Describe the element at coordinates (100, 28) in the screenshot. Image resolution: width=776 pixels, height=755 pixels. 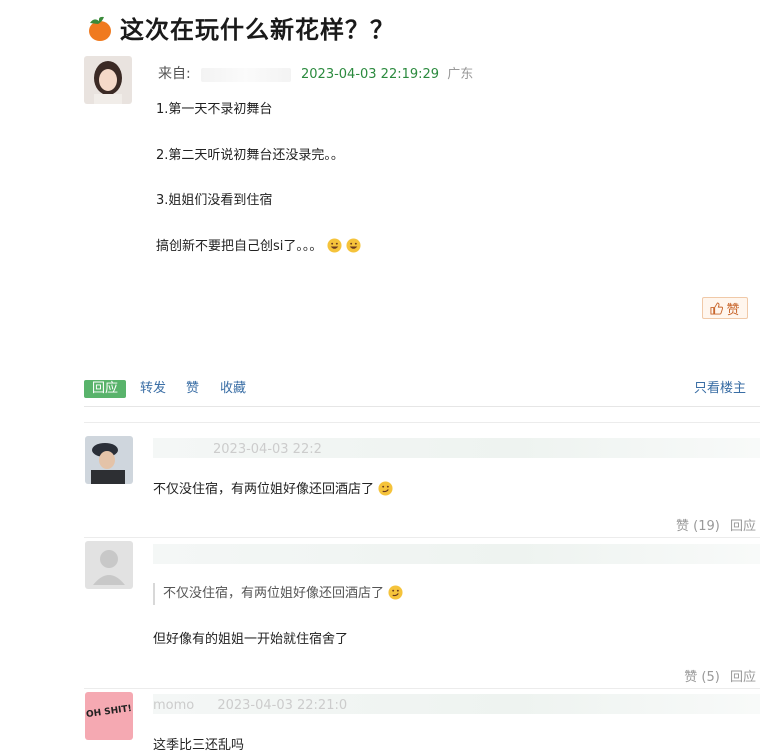
I see `carrot-icon` at that location.